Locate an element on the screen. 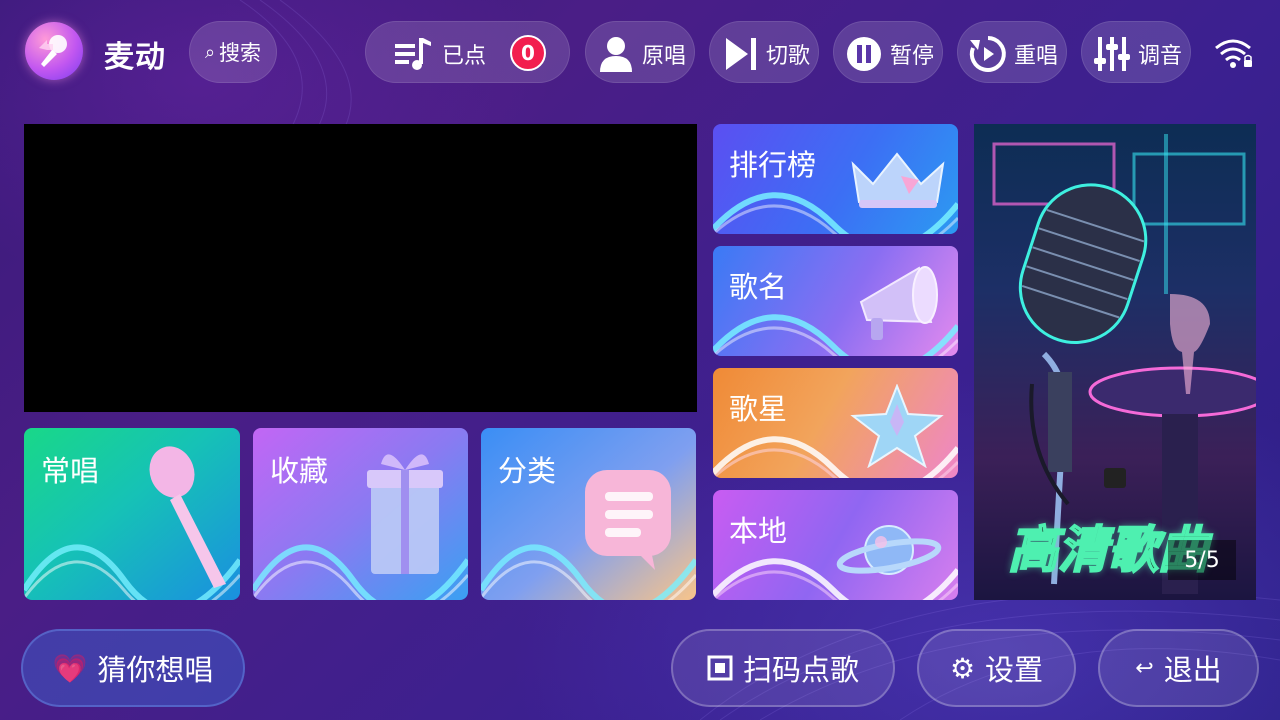 This screenshot has height=720, width=1280. tune-label: 调音 is located at coordinates (1160, 56).